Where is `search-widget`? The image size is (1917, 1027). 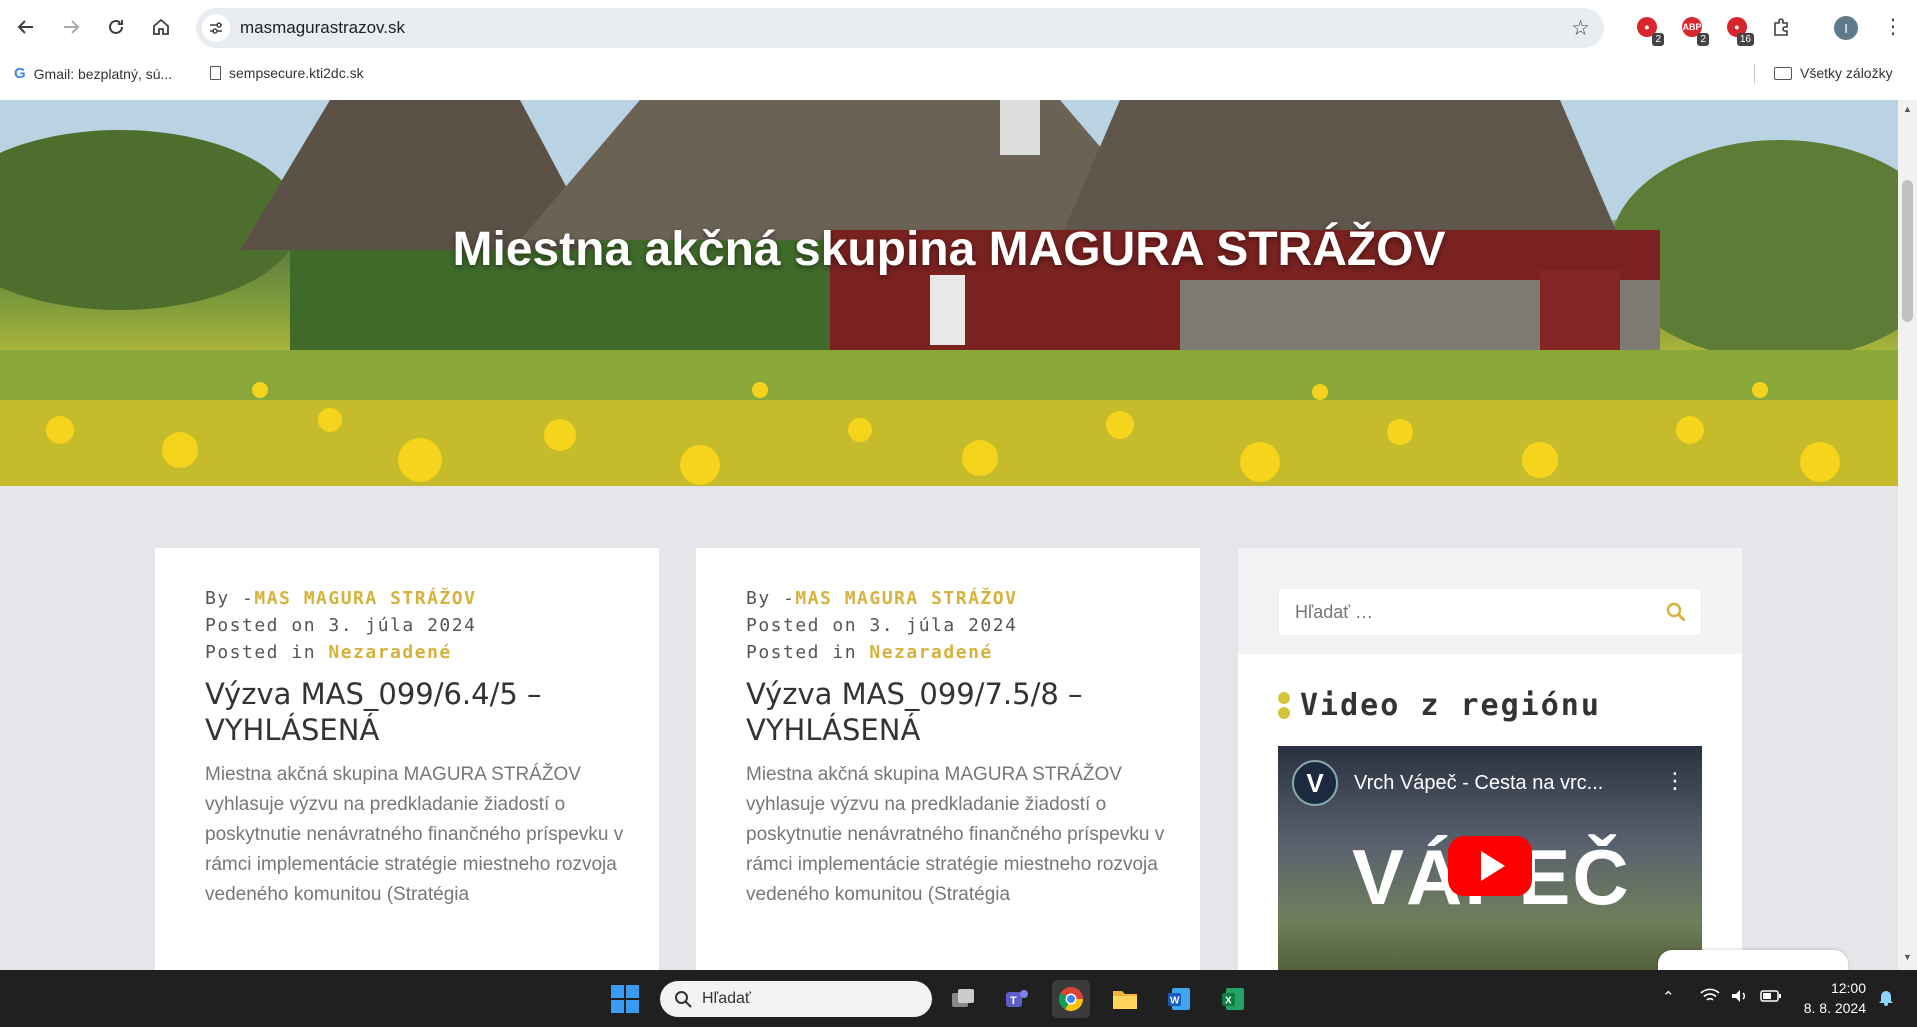 search-widget is located at coordinates (1490, 601).